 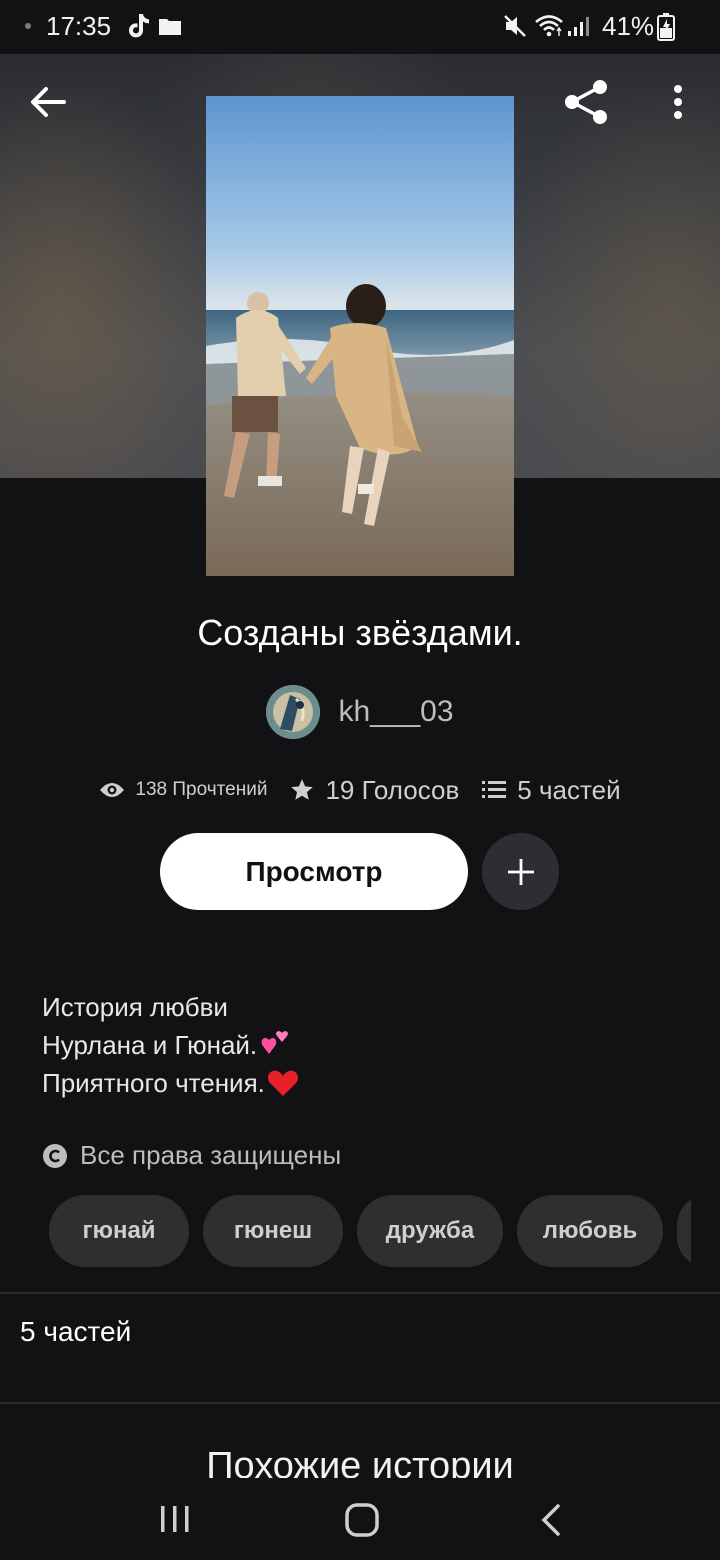 I want to click on status-time: 17:35, so click(x=79, y=26).